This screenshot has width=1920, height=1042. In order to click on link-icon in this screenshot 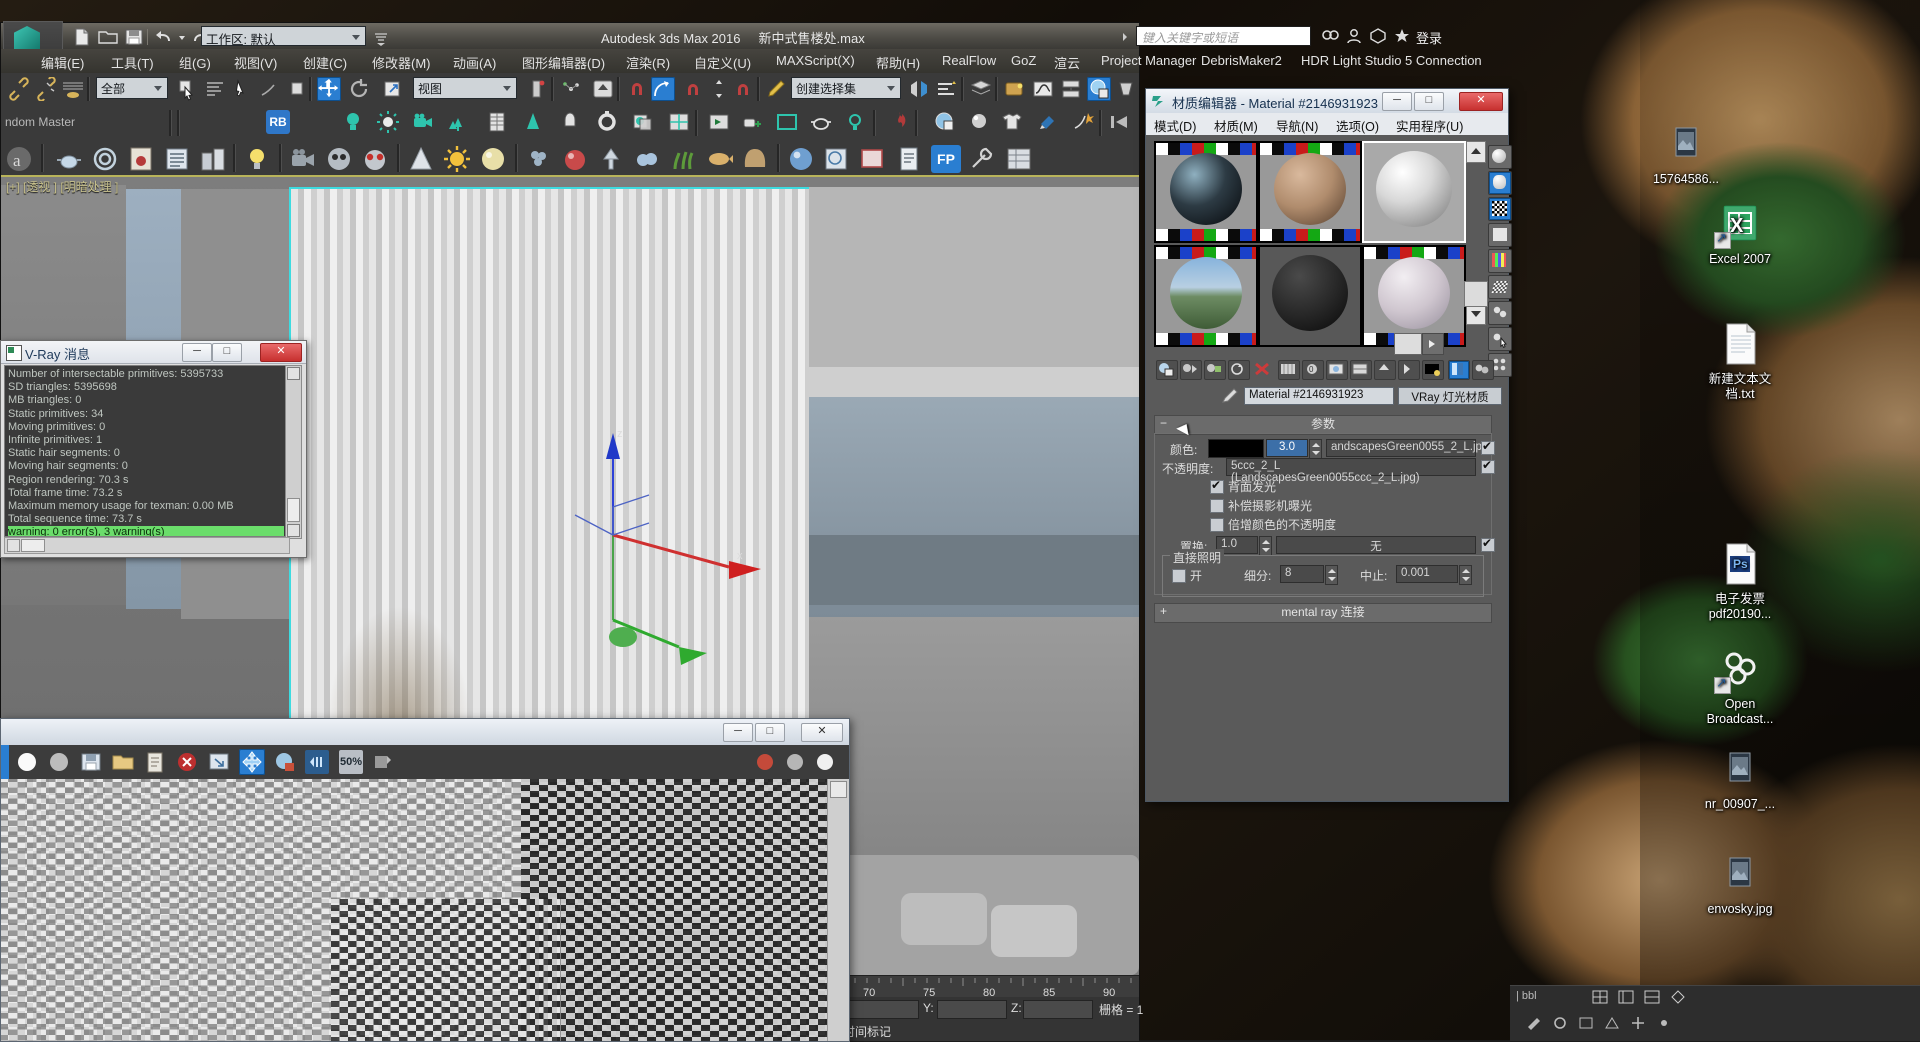, I will do `click(19, 89)`.